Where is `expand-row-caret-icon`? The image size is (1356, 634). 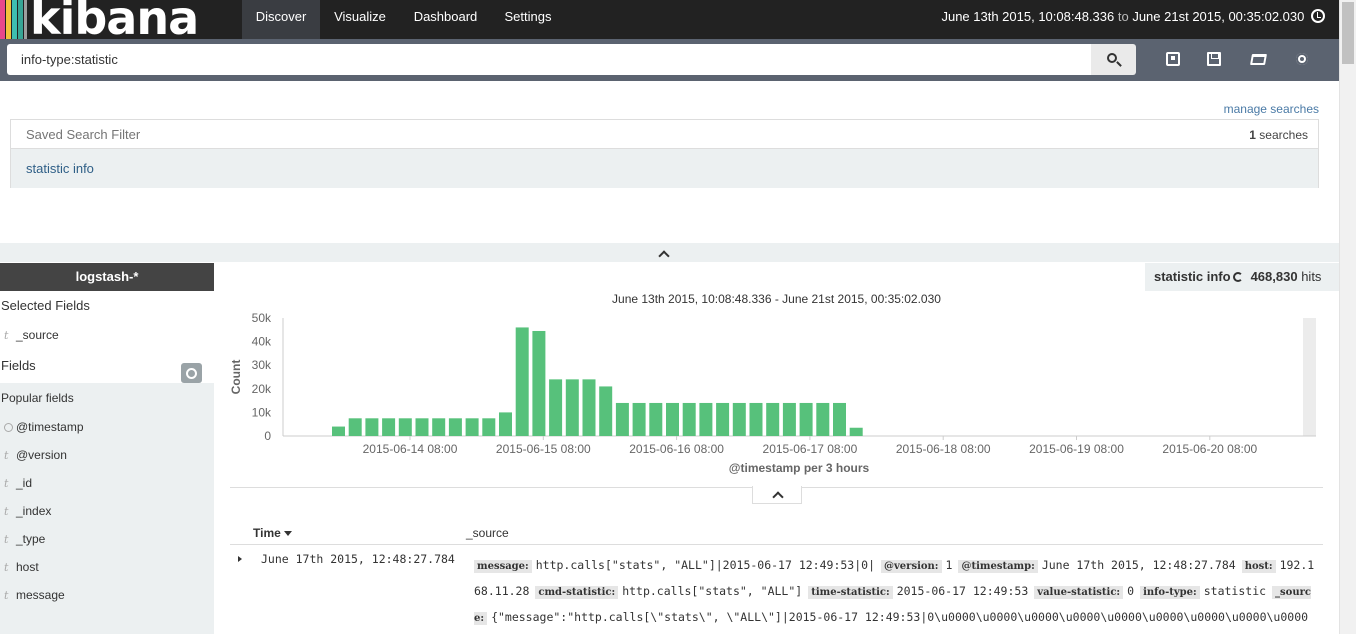
expand-row-caret-icon is located at coordinates (240, 559).